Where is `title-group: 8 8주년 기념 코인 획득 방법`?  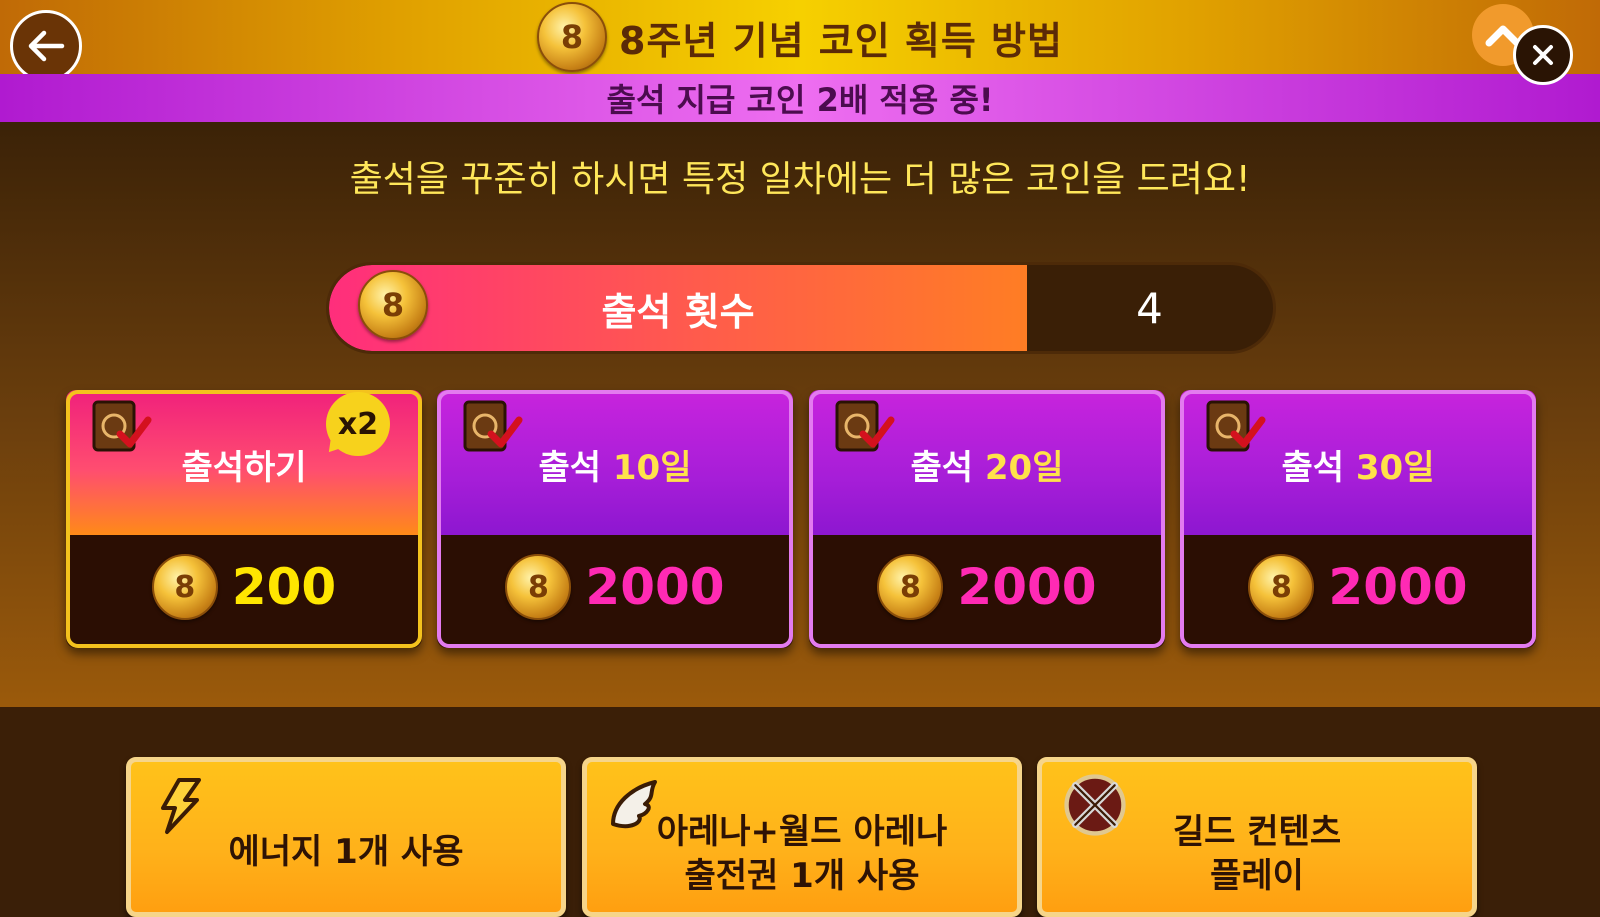 title-group: 8 8주년 기념 코인 획득 방법 is located at coordinates (800, 37).